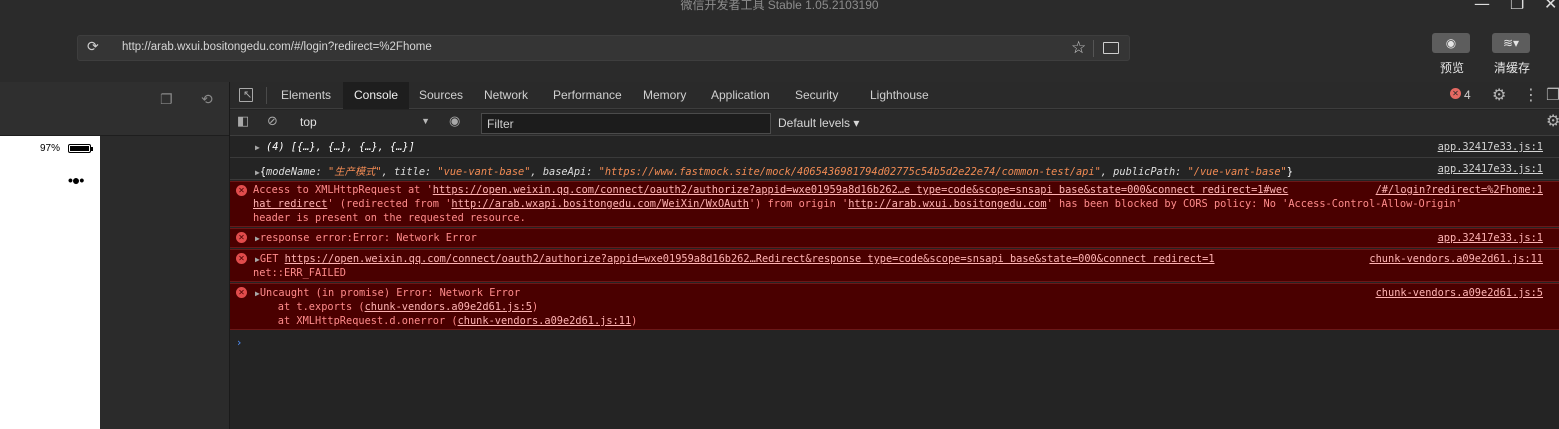  Describe the element at coordinates (564, 172) in the screenshot. I see `object-key: , baseApi:` at that location.